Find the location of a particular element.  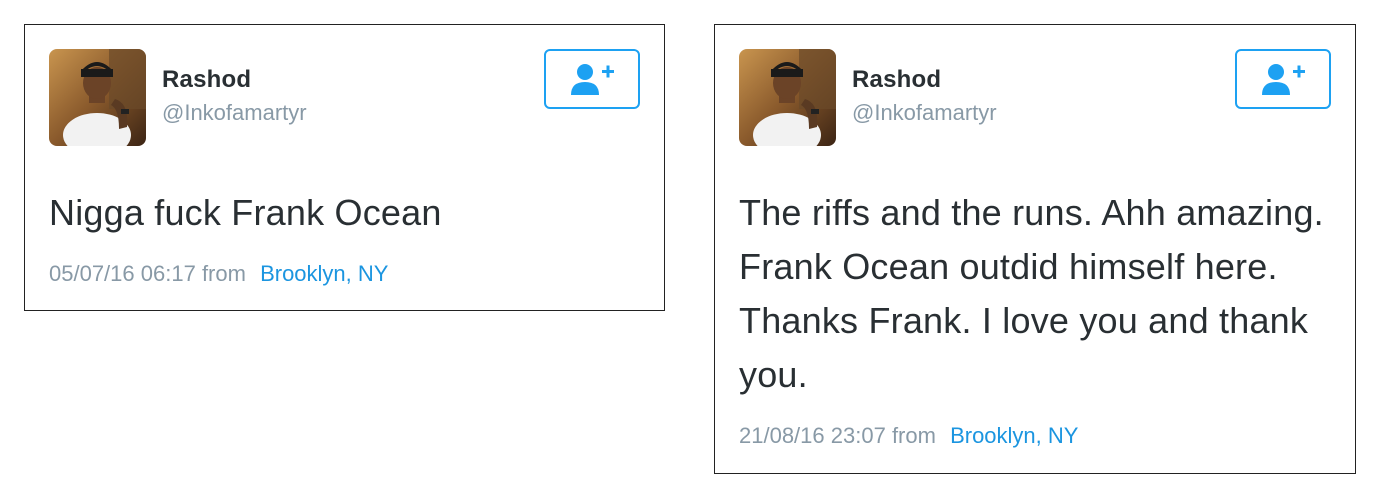

tweet-meta: 21/08/16 23:07 from Brooklyn, NY is located at coordinates (908, 436).